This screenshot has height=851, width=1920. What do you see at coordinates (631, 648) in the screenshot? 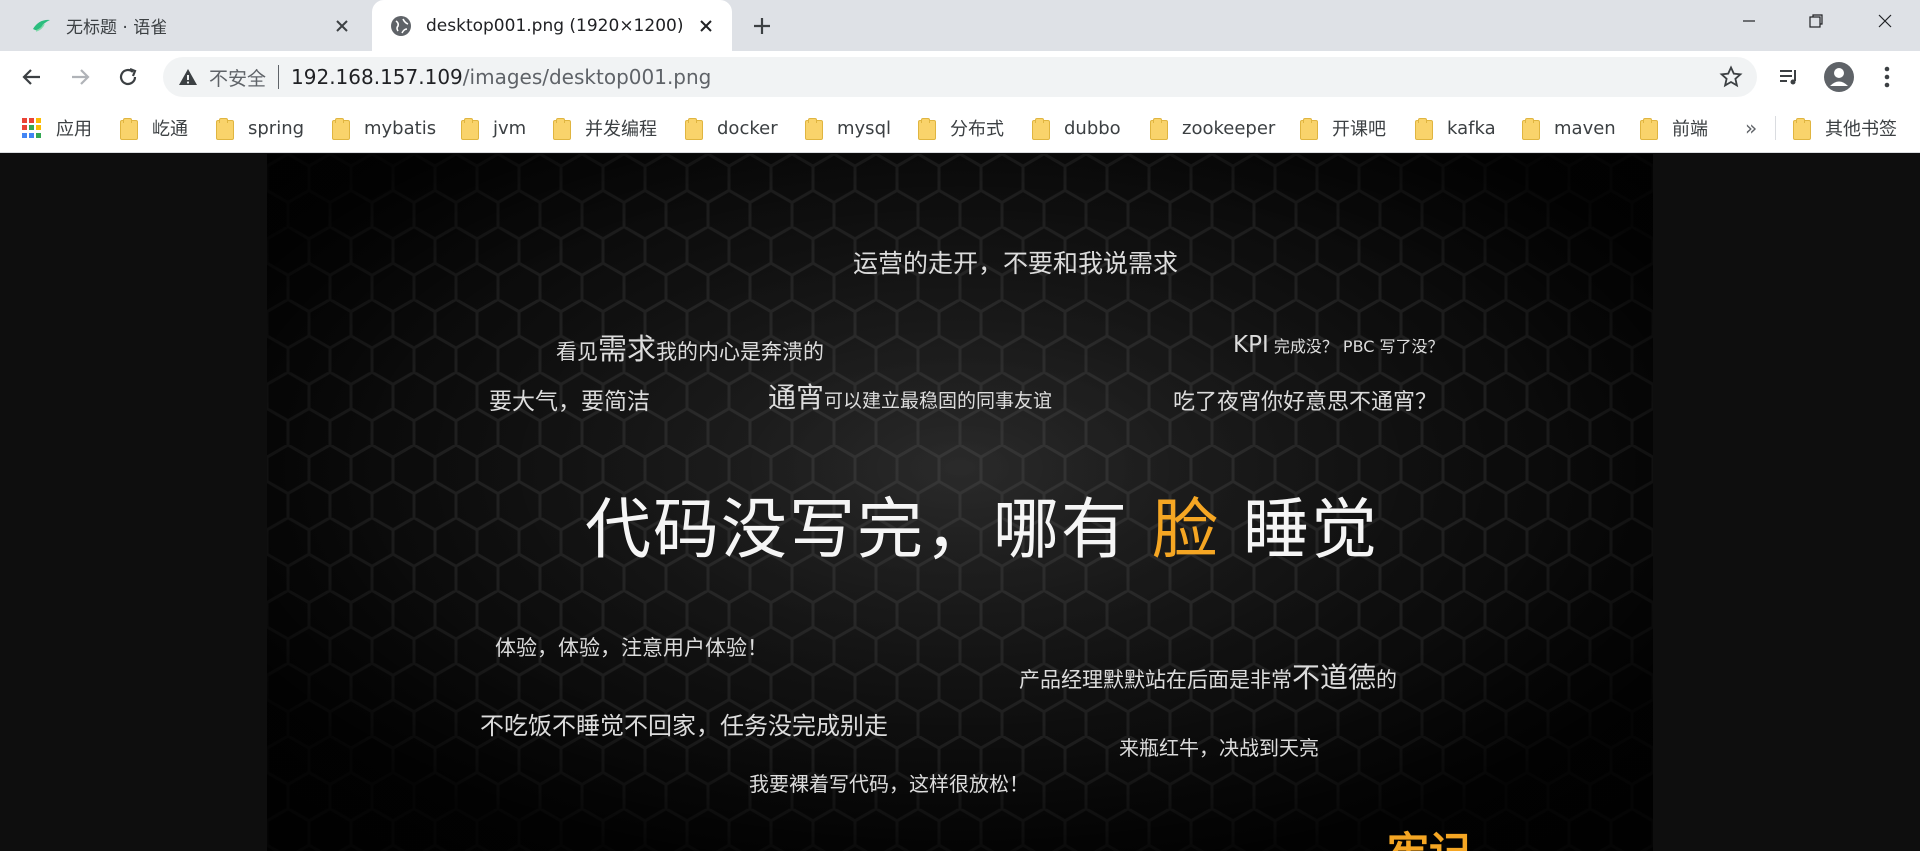
I see `slogan-experience: 体验，体验，注意用户体验！` at bounding box center [631, 648].